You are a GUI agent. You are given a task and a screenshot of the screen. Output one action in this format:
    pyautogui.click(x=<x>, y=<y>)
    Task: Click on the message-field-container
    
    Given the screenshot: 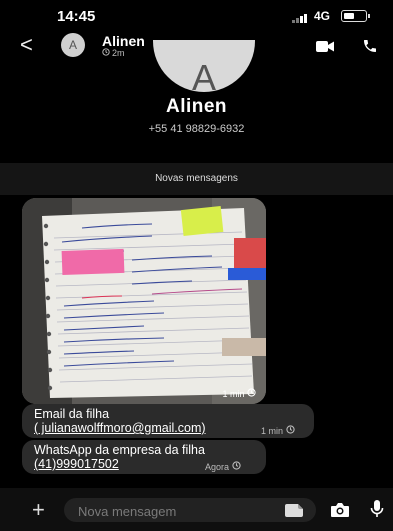 What is the action you would take?
    pyautogui.click(x=190, y=510)
    